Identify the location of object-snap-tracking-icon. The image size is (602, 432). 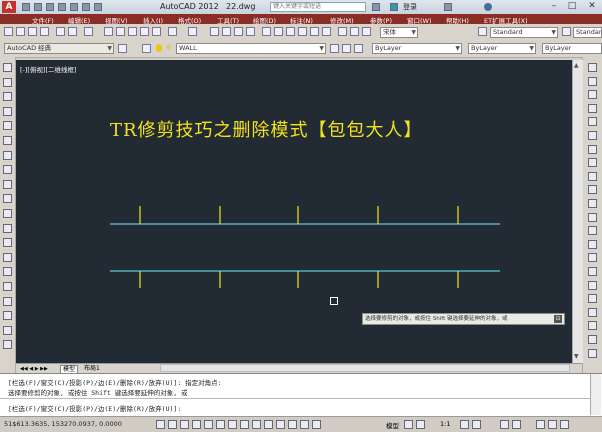
(244, 424).